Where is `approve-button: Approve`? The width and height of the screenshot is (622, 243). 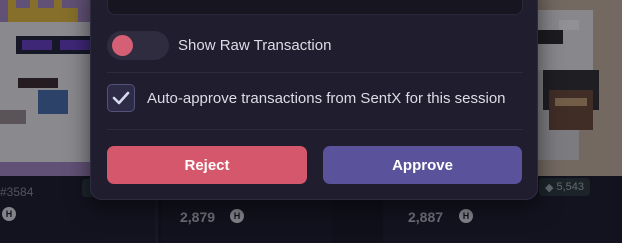 approve-button: Approve is located at coordinates (422, 165).